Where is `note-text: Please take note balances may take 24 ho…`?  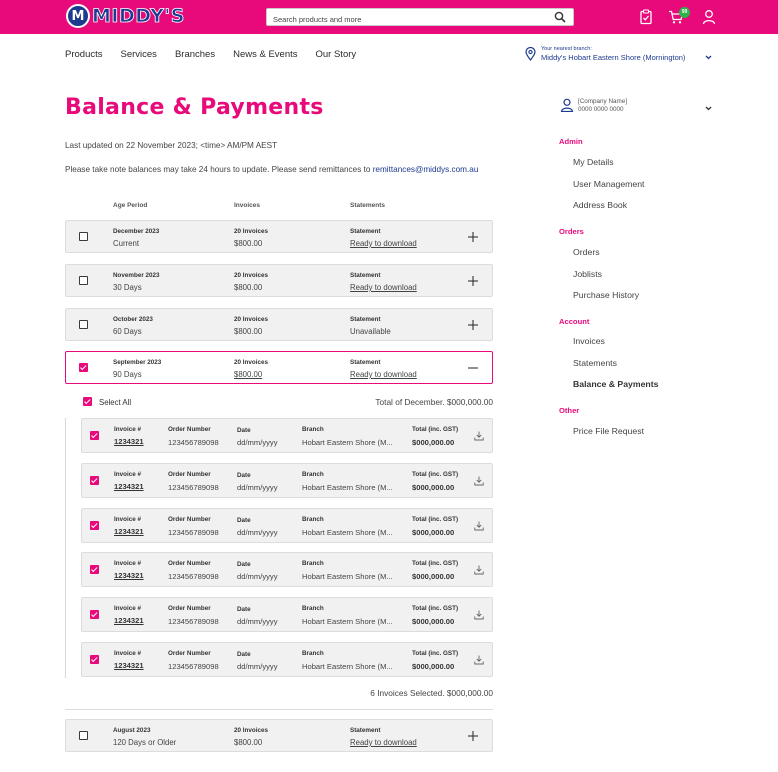 note-text: Please take note balances may take 24 ho… is located at coordinates (219, 169).